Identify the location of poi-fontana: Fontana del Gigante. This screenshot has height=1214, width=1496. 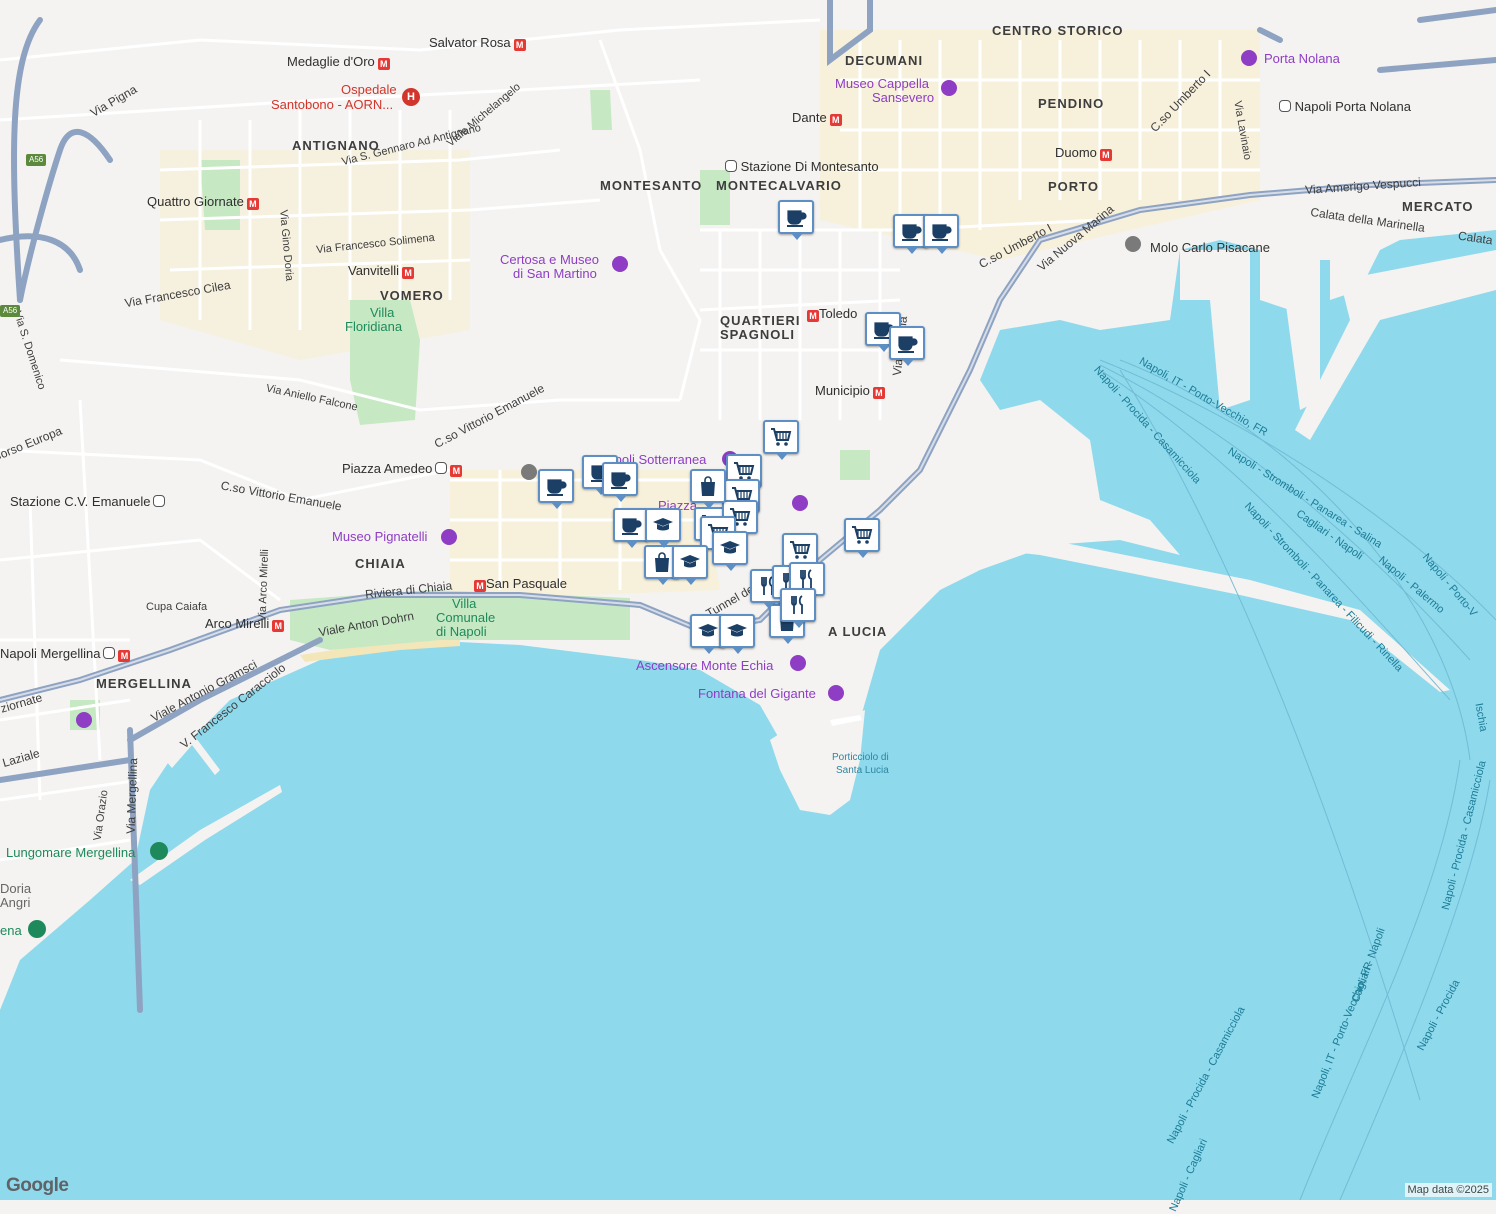
(757, 693).